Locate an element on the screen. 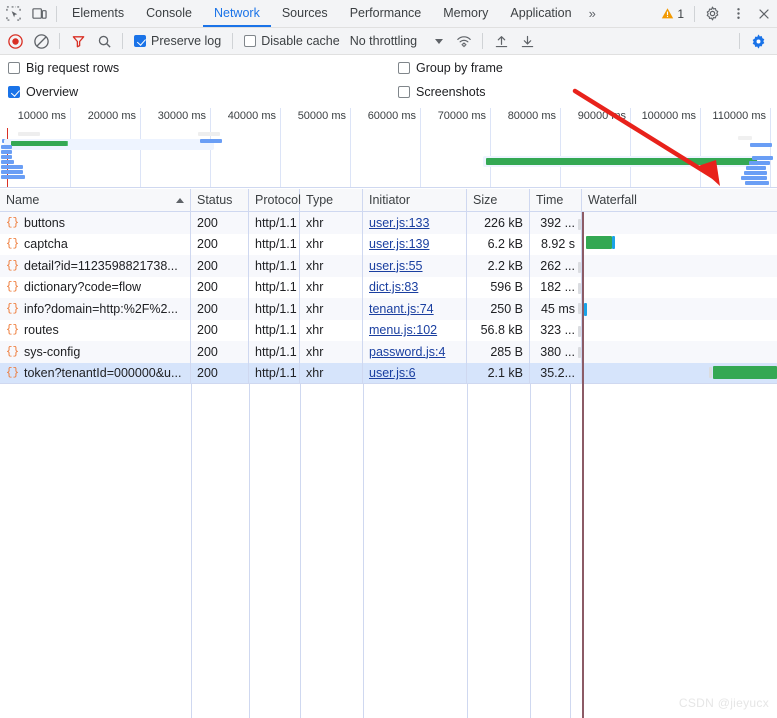  disable-cache-checkbox: Disable cache is located at coordinates (292, 41).